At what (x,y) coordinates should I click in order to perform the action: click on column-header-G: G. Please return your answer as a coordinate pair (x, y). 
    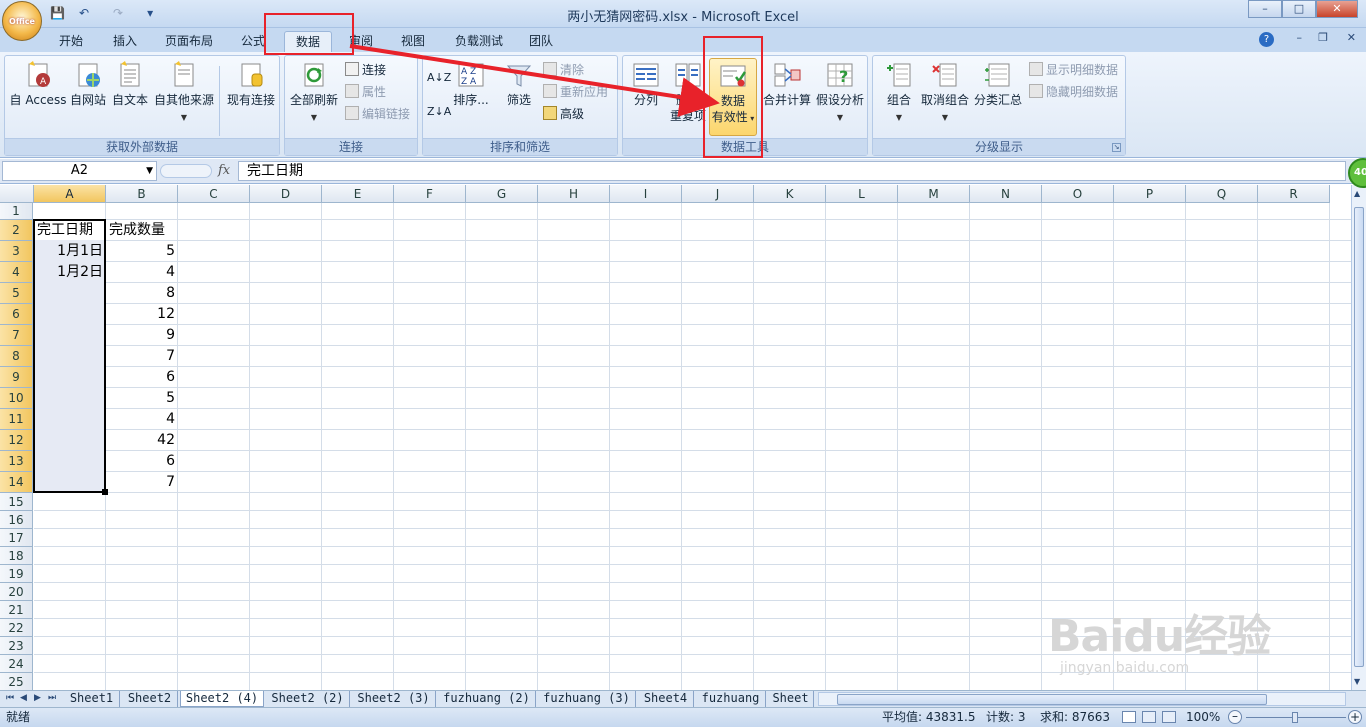
    Looking at the image, I should click on (502, 194).